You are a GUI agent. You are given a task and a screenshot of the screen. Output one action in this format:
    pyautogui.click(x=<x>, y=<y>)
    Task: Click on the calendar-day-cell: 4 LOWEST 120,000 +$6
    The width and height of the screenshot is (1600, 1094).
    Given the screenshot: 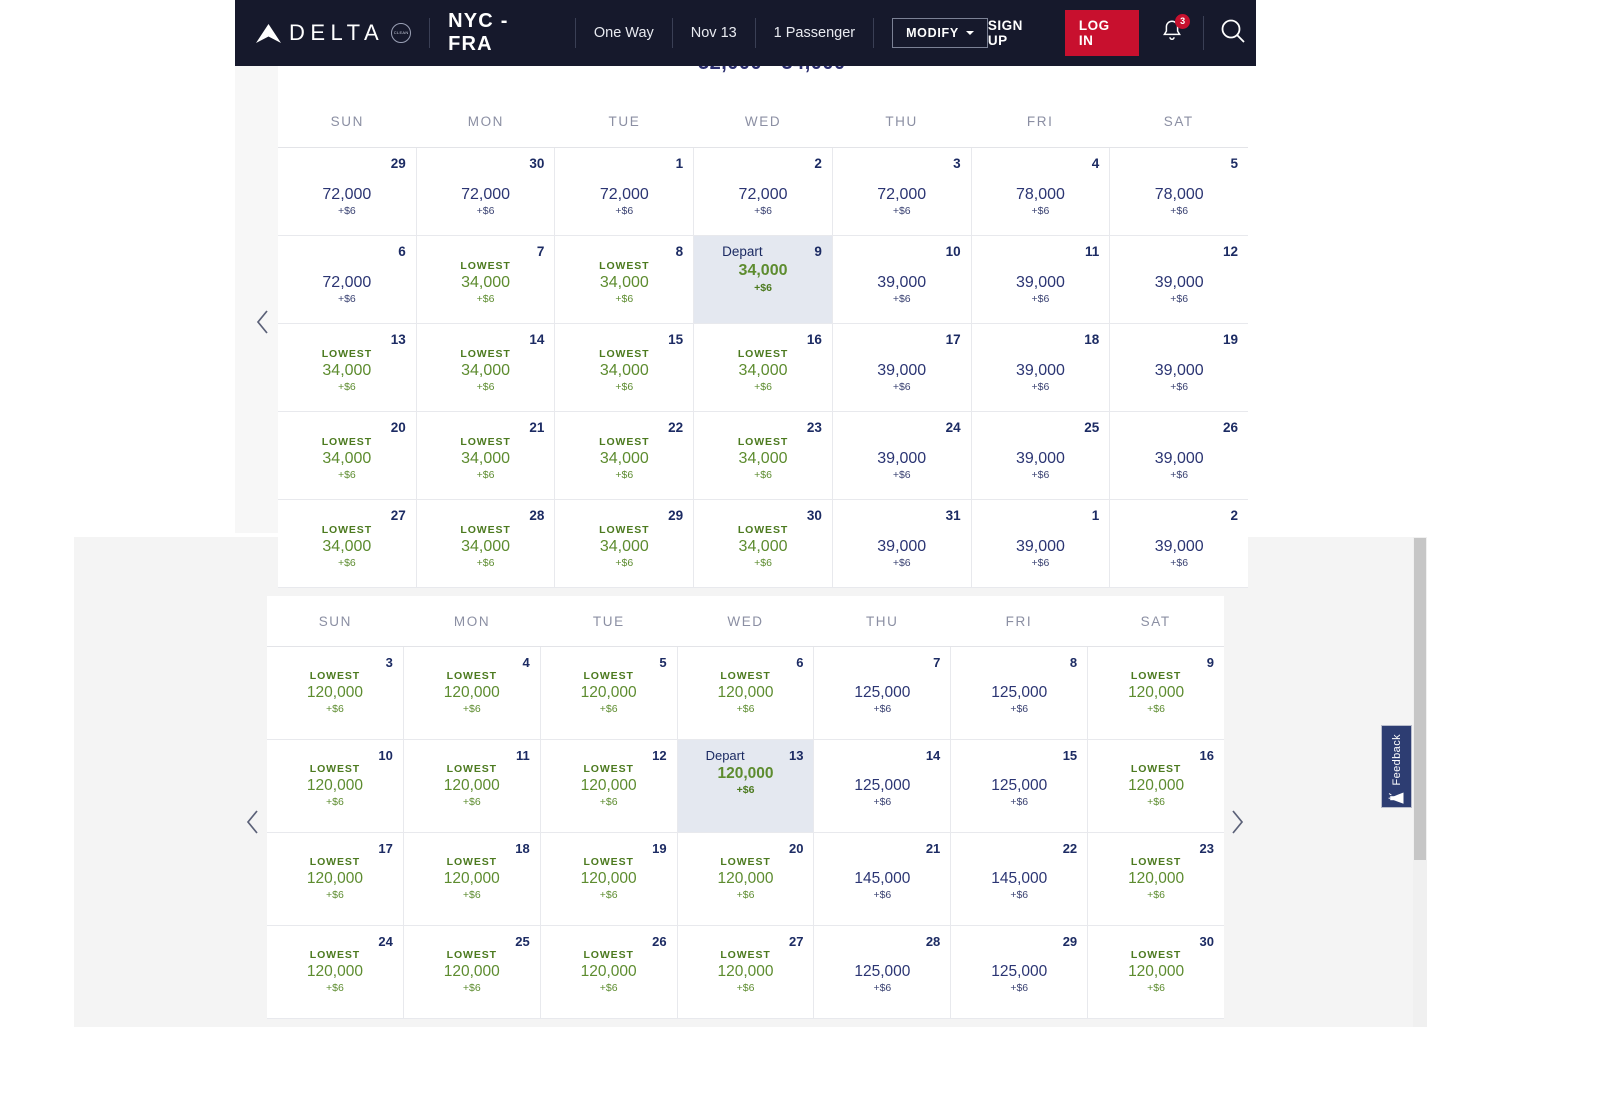 What is the action you would take?
    pyautogui.click(x=472, y=693)
    